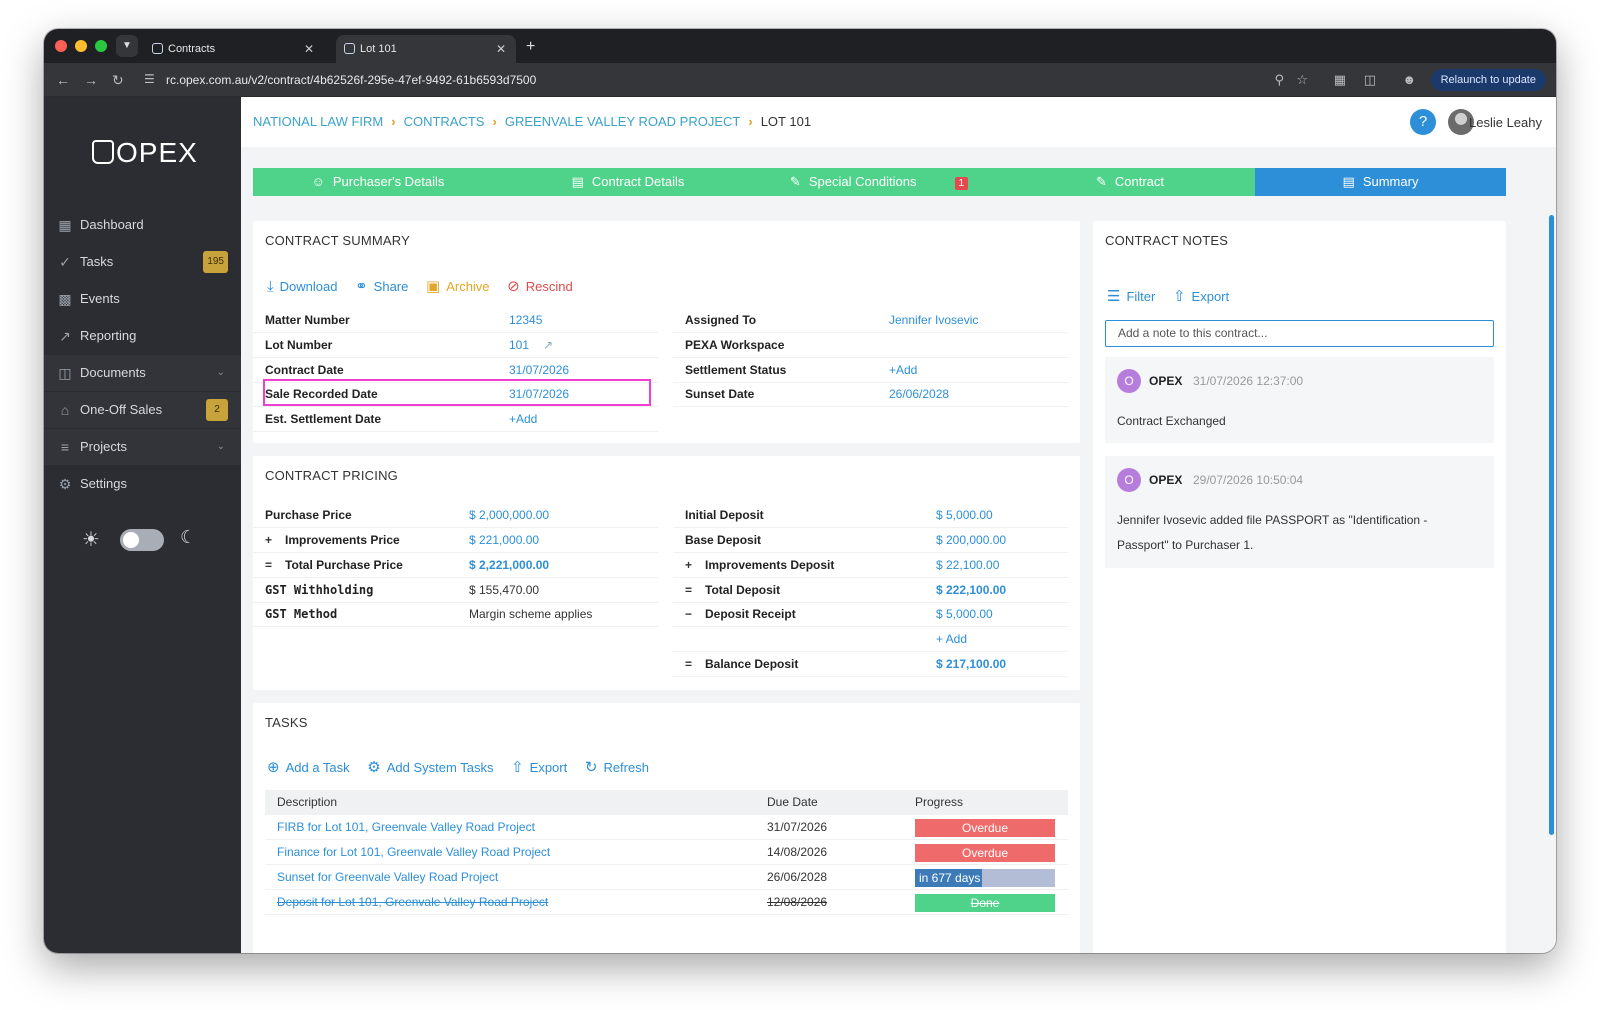 The height and width of the screenshot is (1010, 1600). What do you see at coordinates (142, 225) in the screenshot?
I see `sidebar-item-dashboard: ▦ Dashboard` at bounding box center [142, 225].